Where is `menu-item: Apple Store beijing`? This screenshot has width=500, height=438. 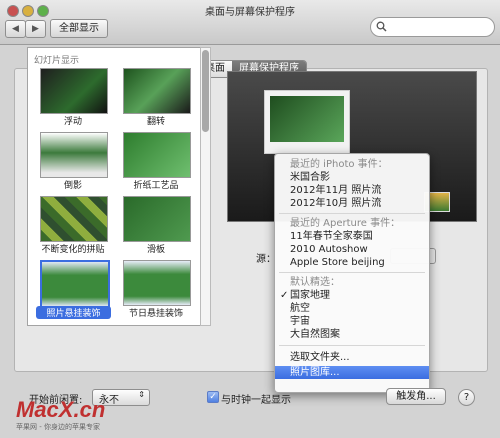
menu-item: Apple Store beijing is located at coordinates (352, 262).